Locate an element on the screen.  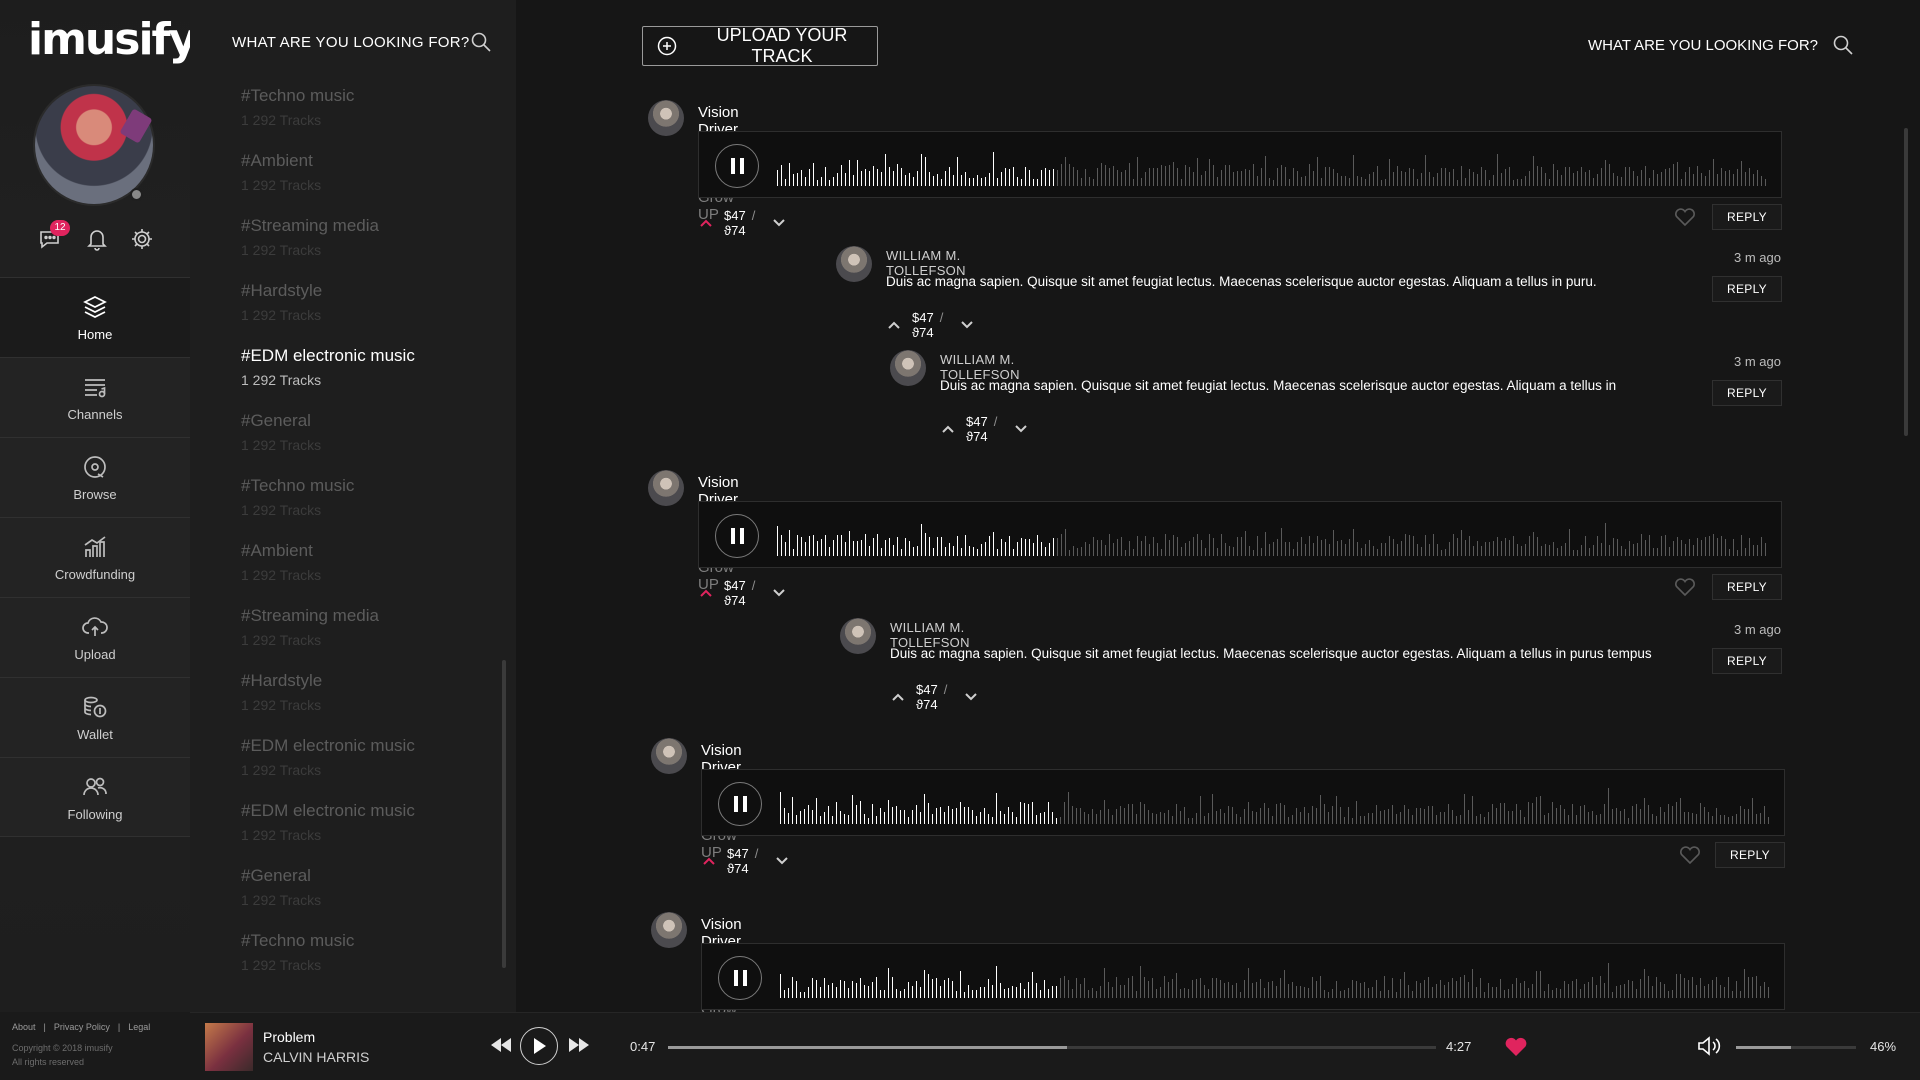
menu-item-crowdfunding: Crowdfunding is located at coordinates (95, 557).